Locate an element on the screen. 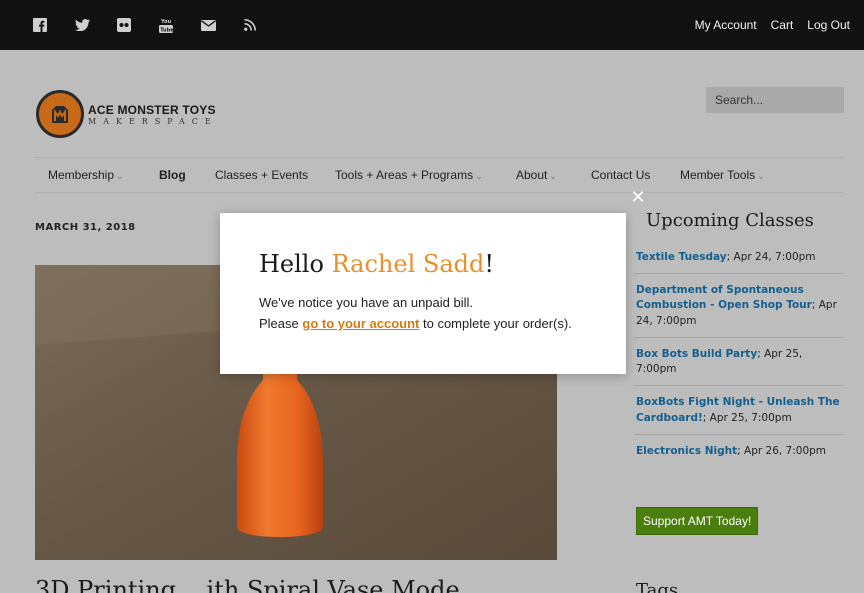  modal-message-line1: We've notice you have an unpaid bill. is located at coordinates (366, 302).